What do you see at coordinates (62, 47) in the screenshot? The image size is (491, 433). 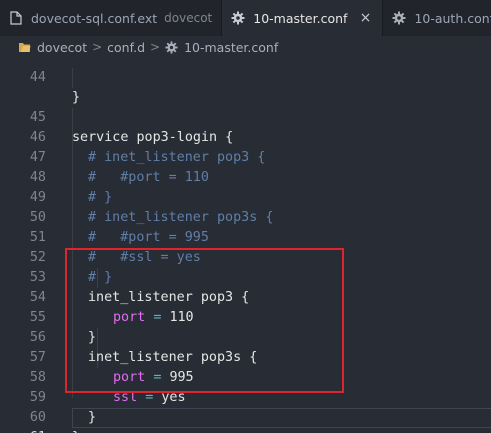 I see `breadcrumb-item-dovecot: dovecot` at bounding box center [62, 47].